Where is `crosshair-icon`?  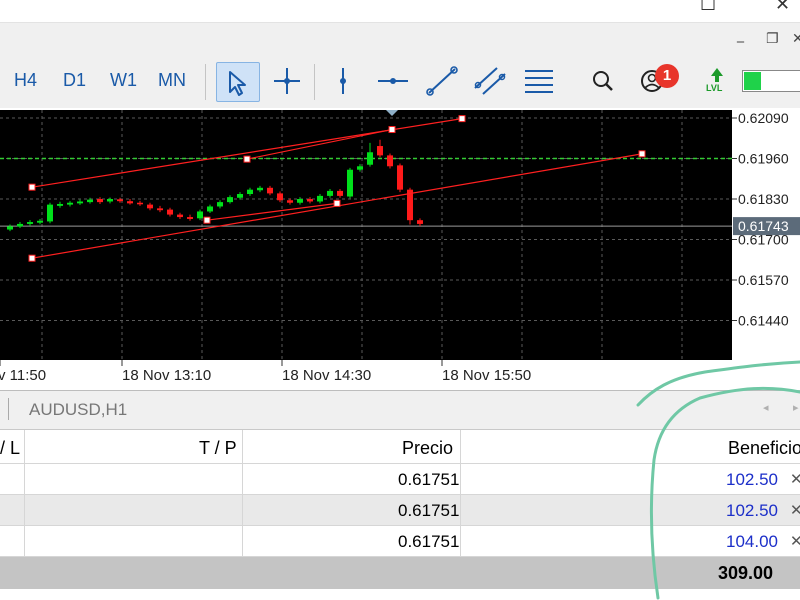
crosshair-icon is located at coordinates (287, 81).